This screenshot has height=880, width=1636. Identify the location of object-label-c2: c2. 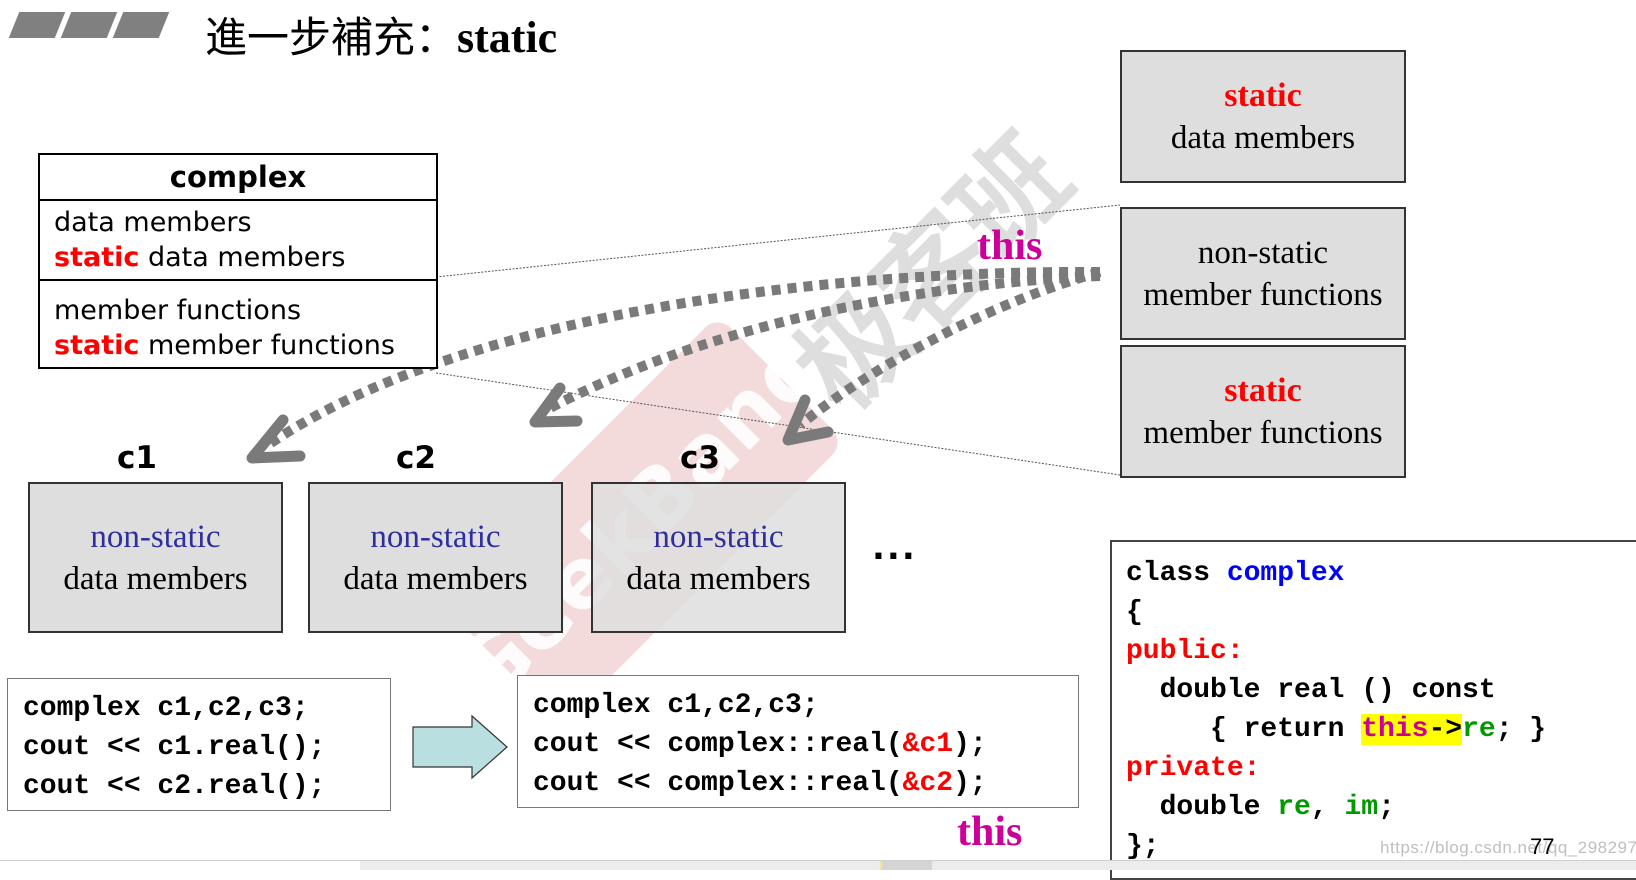
(416, 458).